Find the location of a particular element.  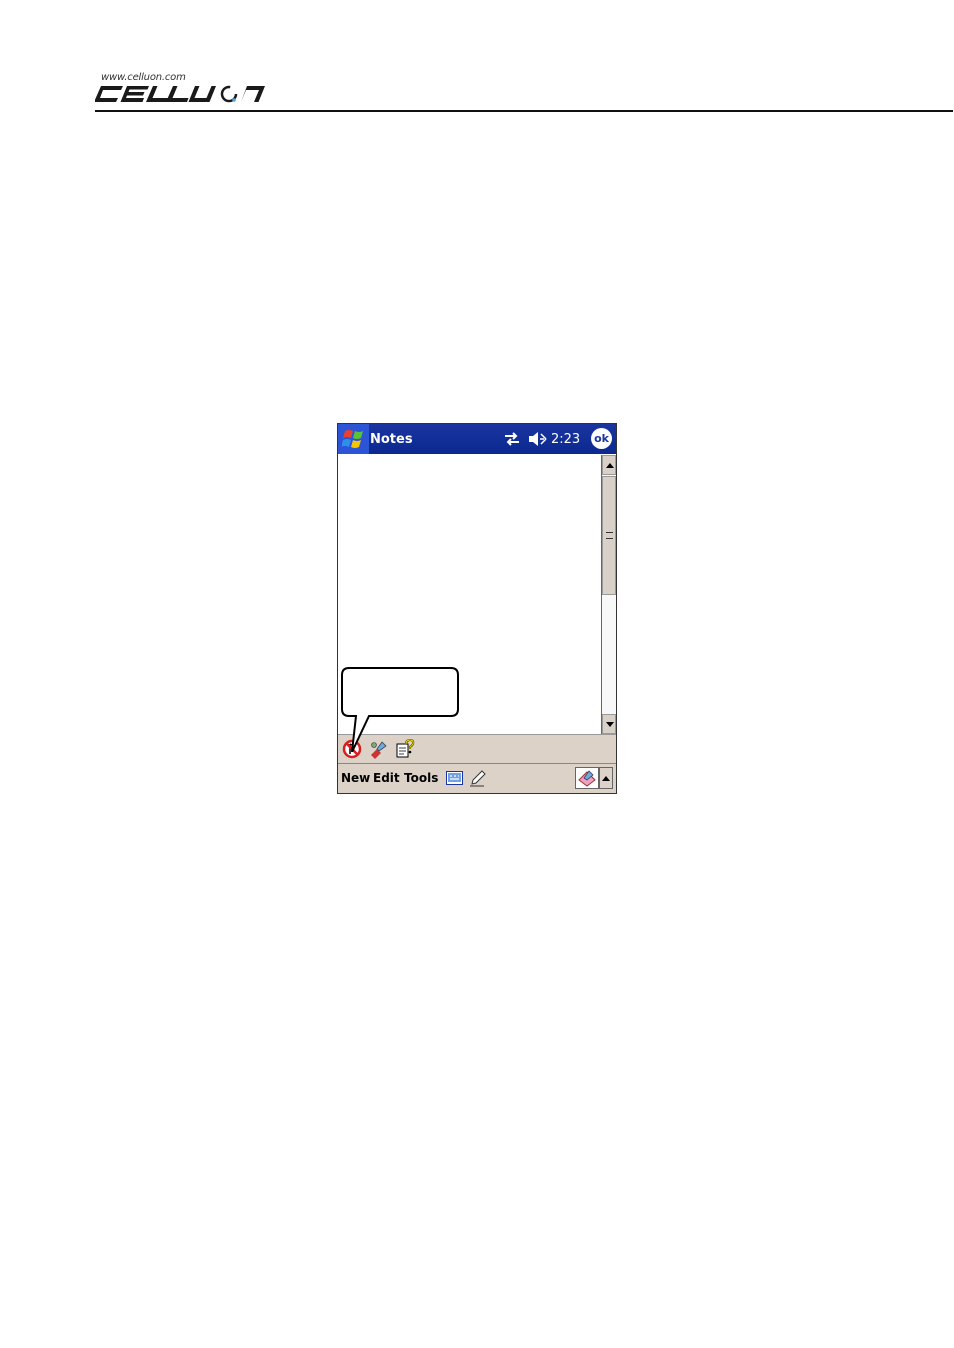

scroll-down-button is located at coordinates (609, 724).